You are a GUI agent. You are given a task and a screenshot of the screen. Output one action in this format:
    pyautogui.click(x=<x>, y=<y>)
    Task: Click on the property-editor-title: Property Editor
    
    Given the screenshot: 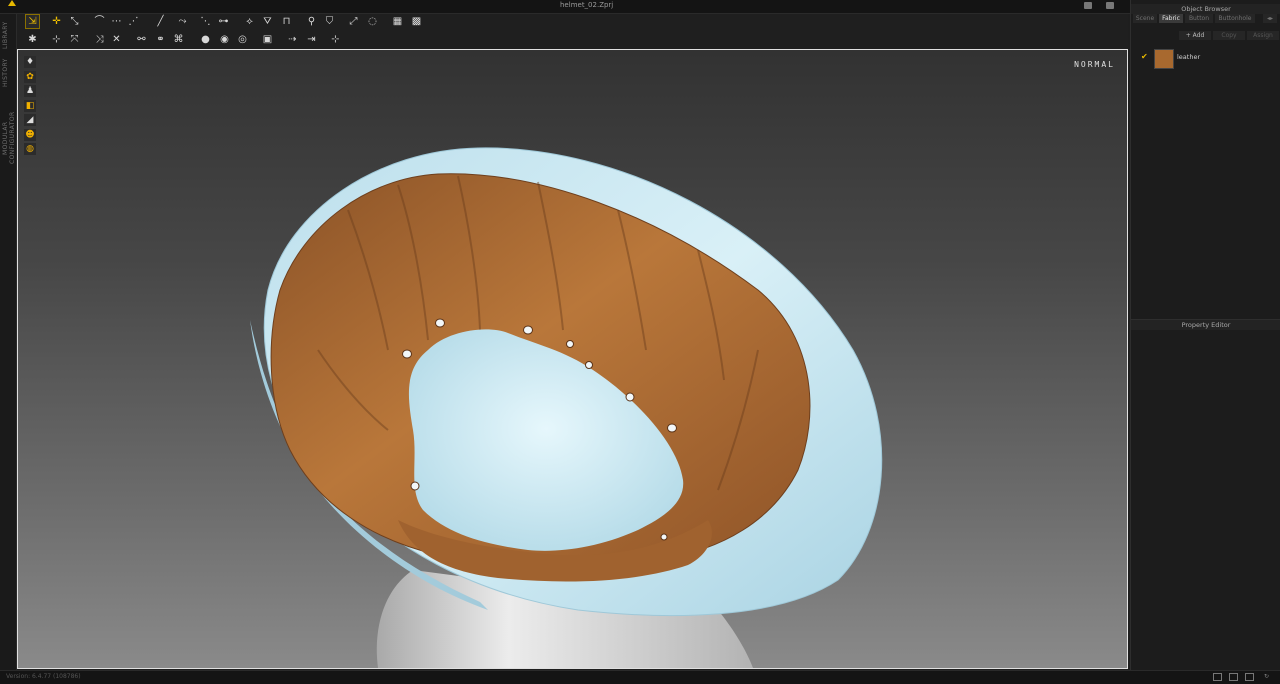 What is the action you would take?
    pyautogui.click(x=1205, y=324)
    